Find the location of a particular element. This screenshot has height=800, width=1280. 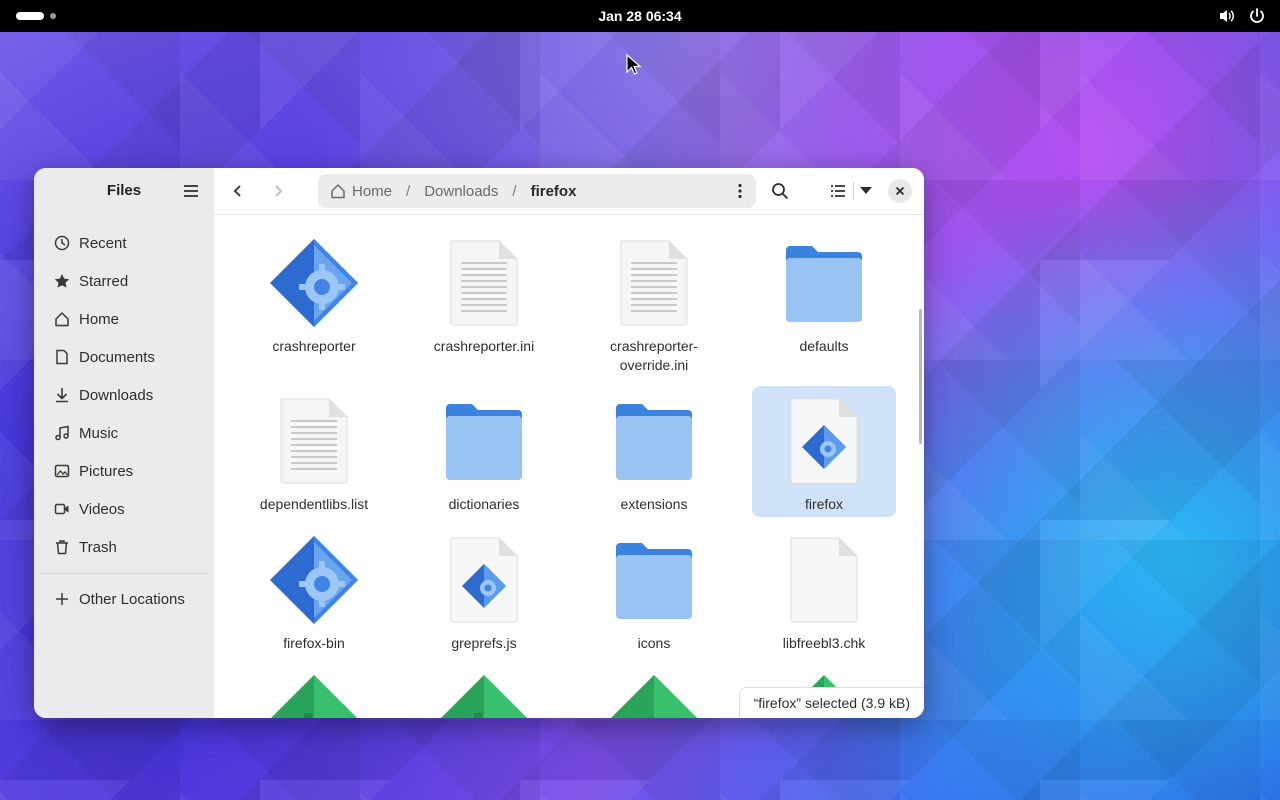

more-vertical-icon is located at coordinates (740, 191).